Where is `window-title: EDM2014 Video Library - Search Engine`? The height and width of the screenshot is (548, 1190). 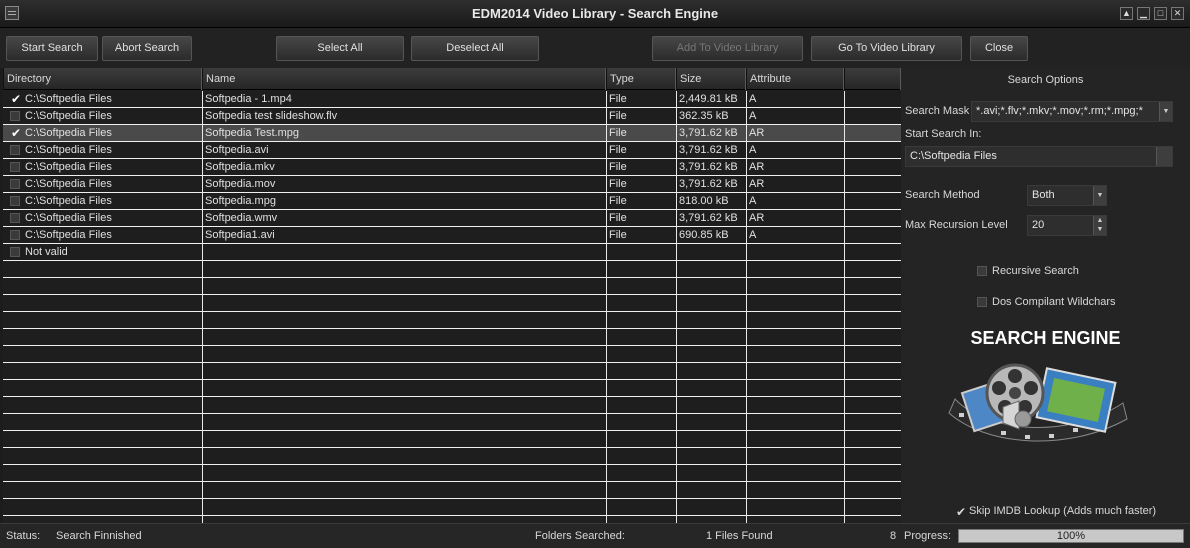
window-title: EDM2014 Video Library - Search Engine is located at coordinates (595, 13).